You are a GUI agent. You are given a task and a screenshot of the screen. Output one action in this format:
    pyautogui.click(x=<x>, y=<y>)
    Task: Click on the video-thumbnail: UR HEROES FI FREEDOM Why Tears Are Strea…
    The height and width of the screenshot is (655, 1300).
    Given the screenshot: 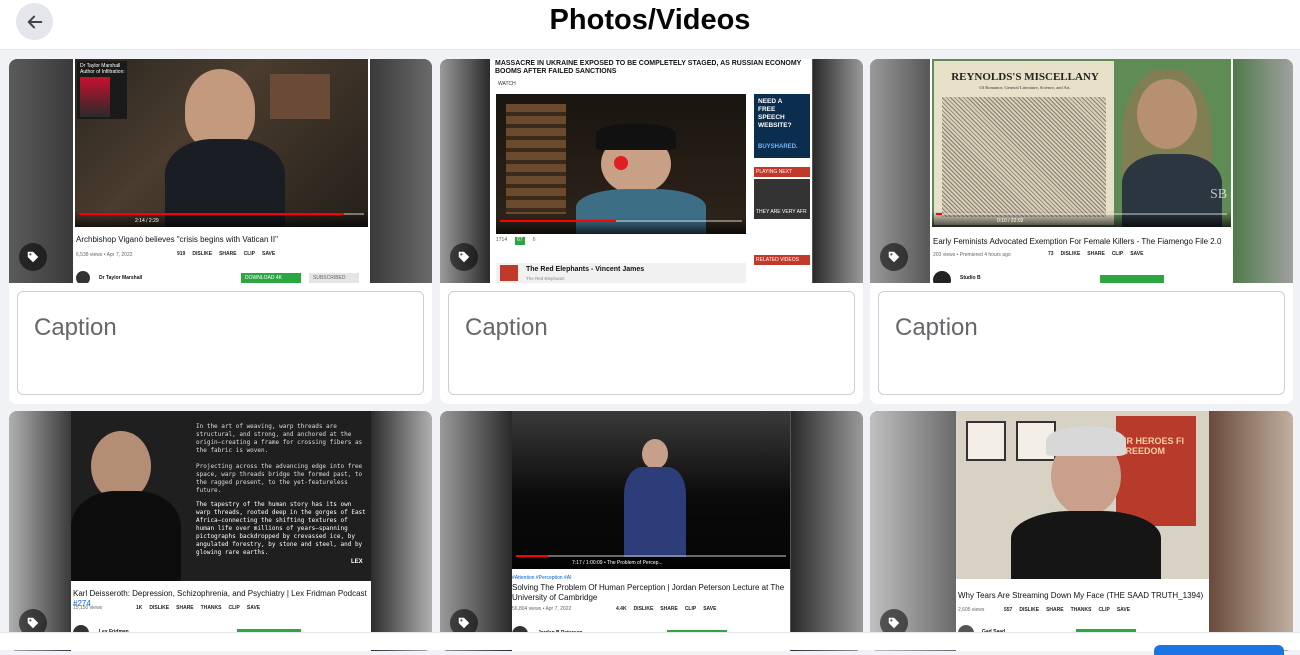 What is the action you would take?
    pyautogui.click(x=1081, y=531)
    